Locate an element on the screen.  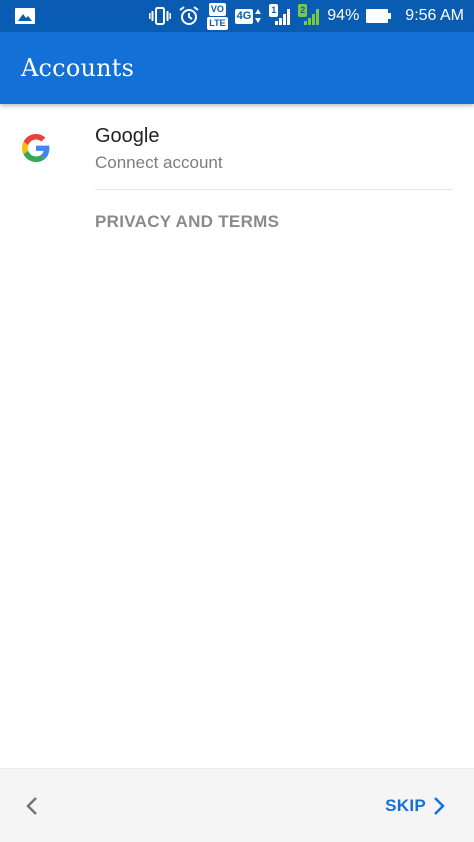
battery-icon is located at coordinates (379, 16).